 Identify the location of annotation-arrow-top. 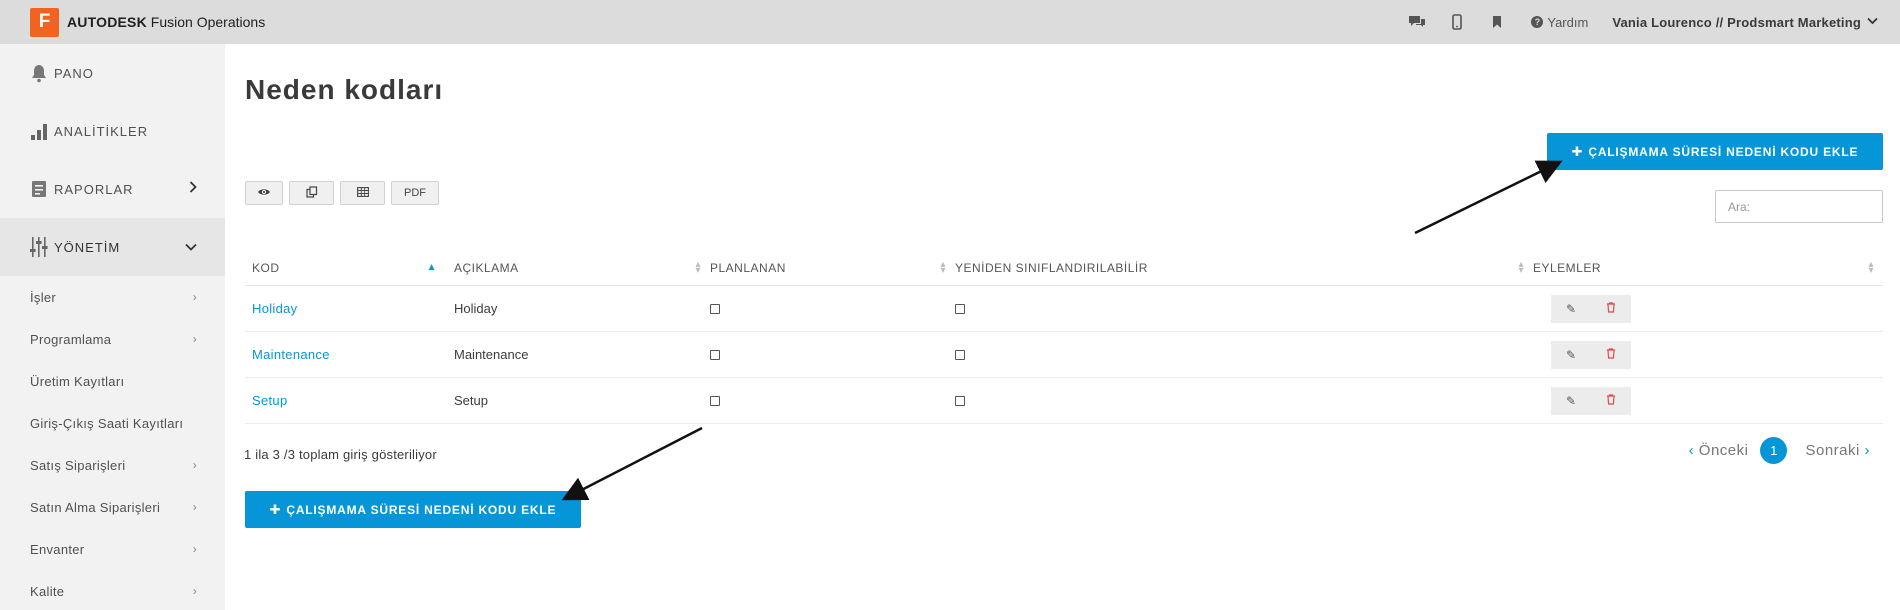
(1488, 197).